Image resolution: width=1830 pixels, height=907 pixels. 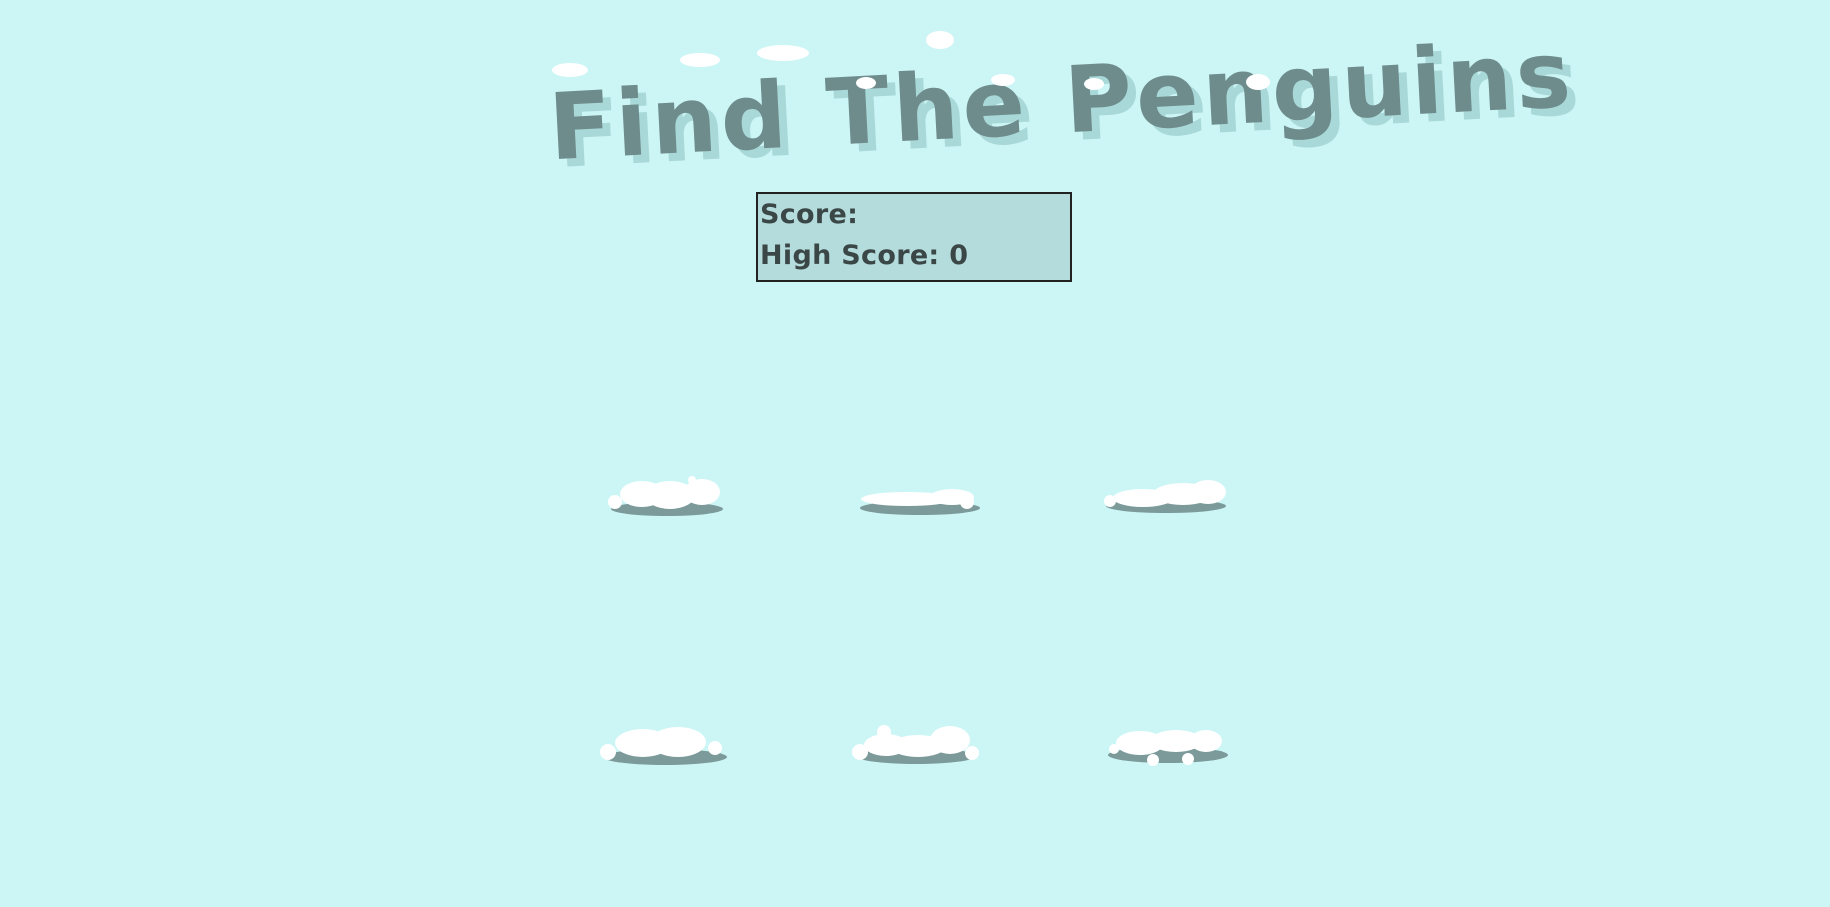 I want to click on game-title-logo: Find The Penguins Find The Penguins, so click(x=1063, y=104).